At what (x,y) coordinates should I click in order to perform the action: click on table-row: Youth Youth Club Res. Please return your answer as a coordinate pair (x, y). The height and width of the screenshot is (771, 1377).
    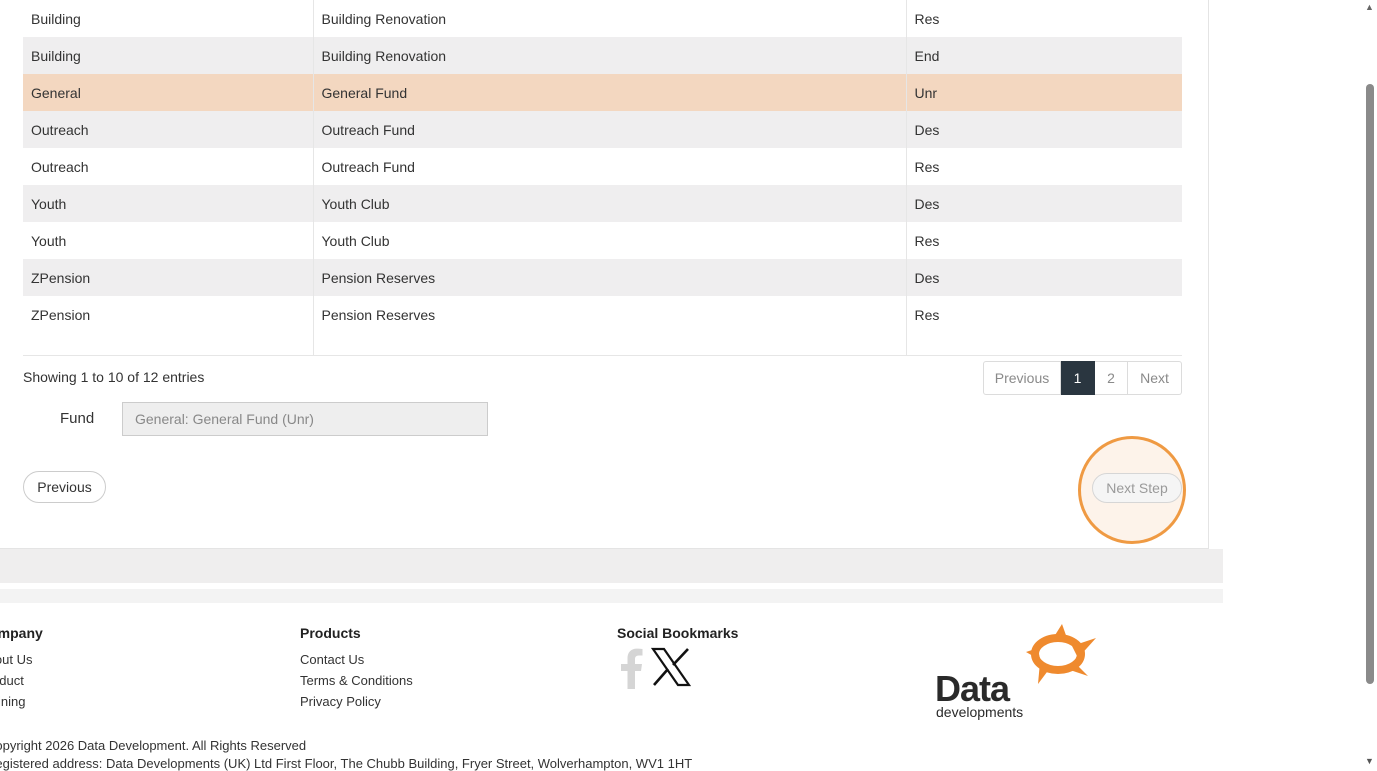
    Looking at the image, I should click on (602, 240).